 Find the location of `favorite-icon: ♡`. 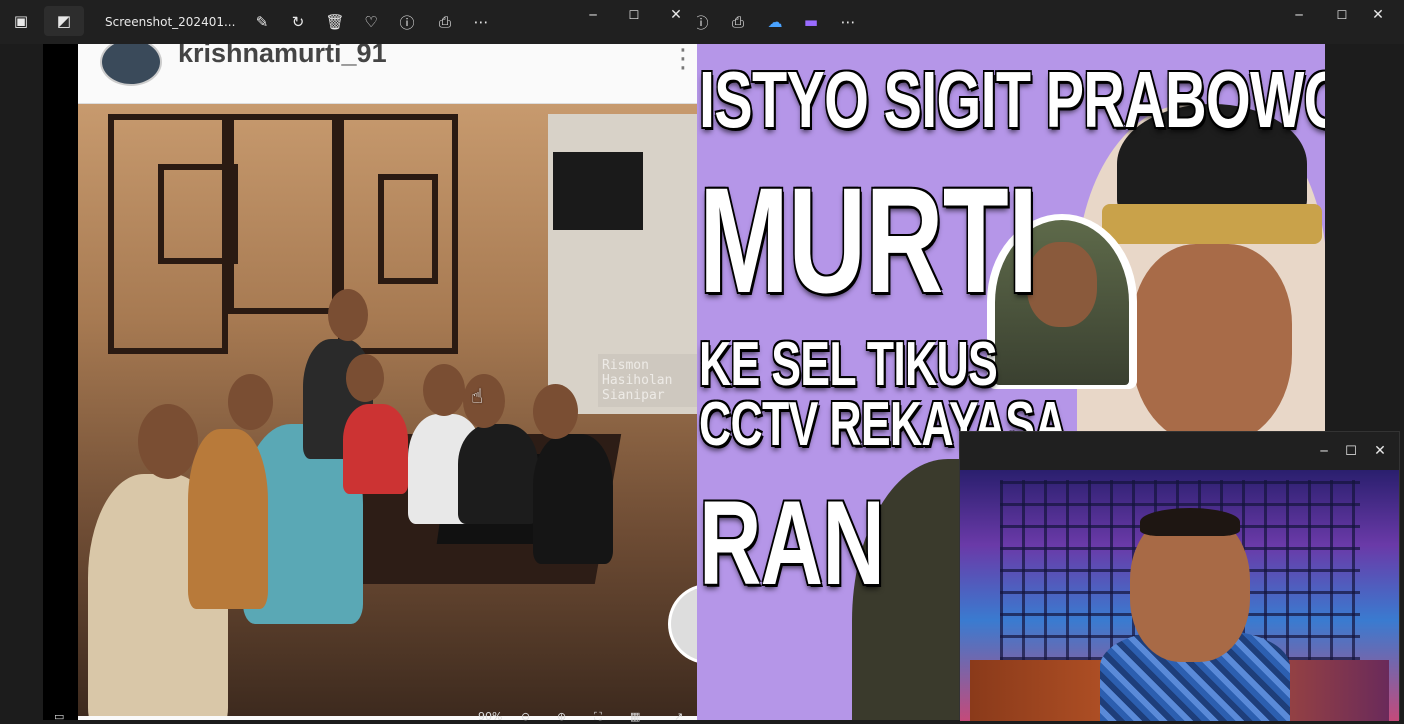

favorite-icon: ♡ is located at coordinates (371, 22).